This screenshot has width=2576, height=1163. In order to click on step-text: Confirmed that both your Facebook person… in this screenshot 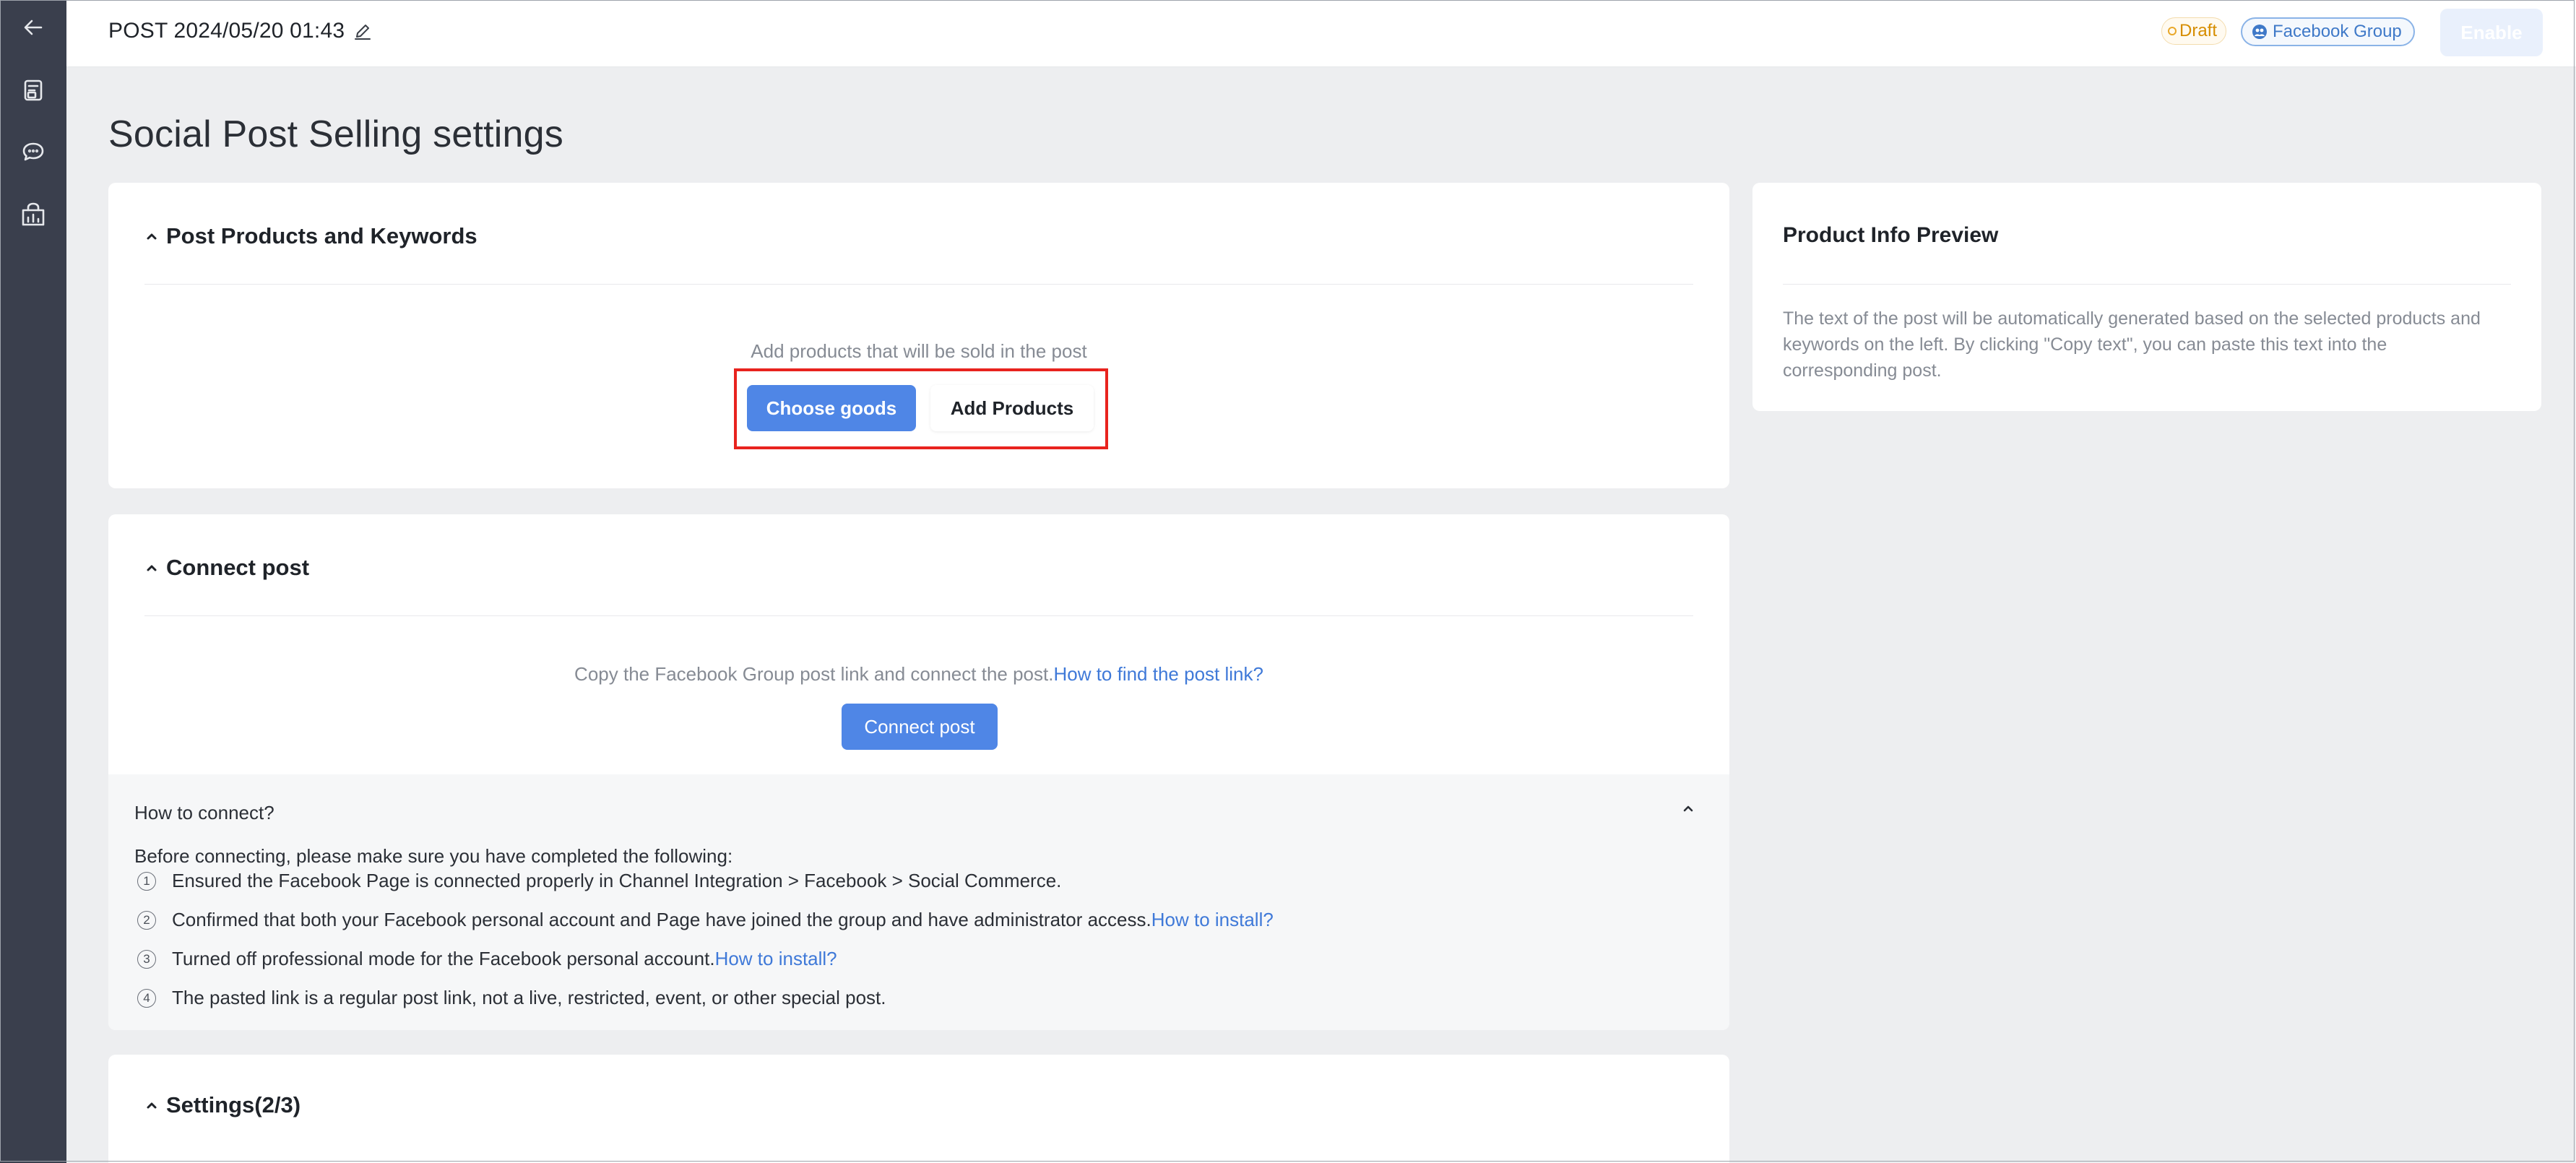, I will do `click(661, 919)`.